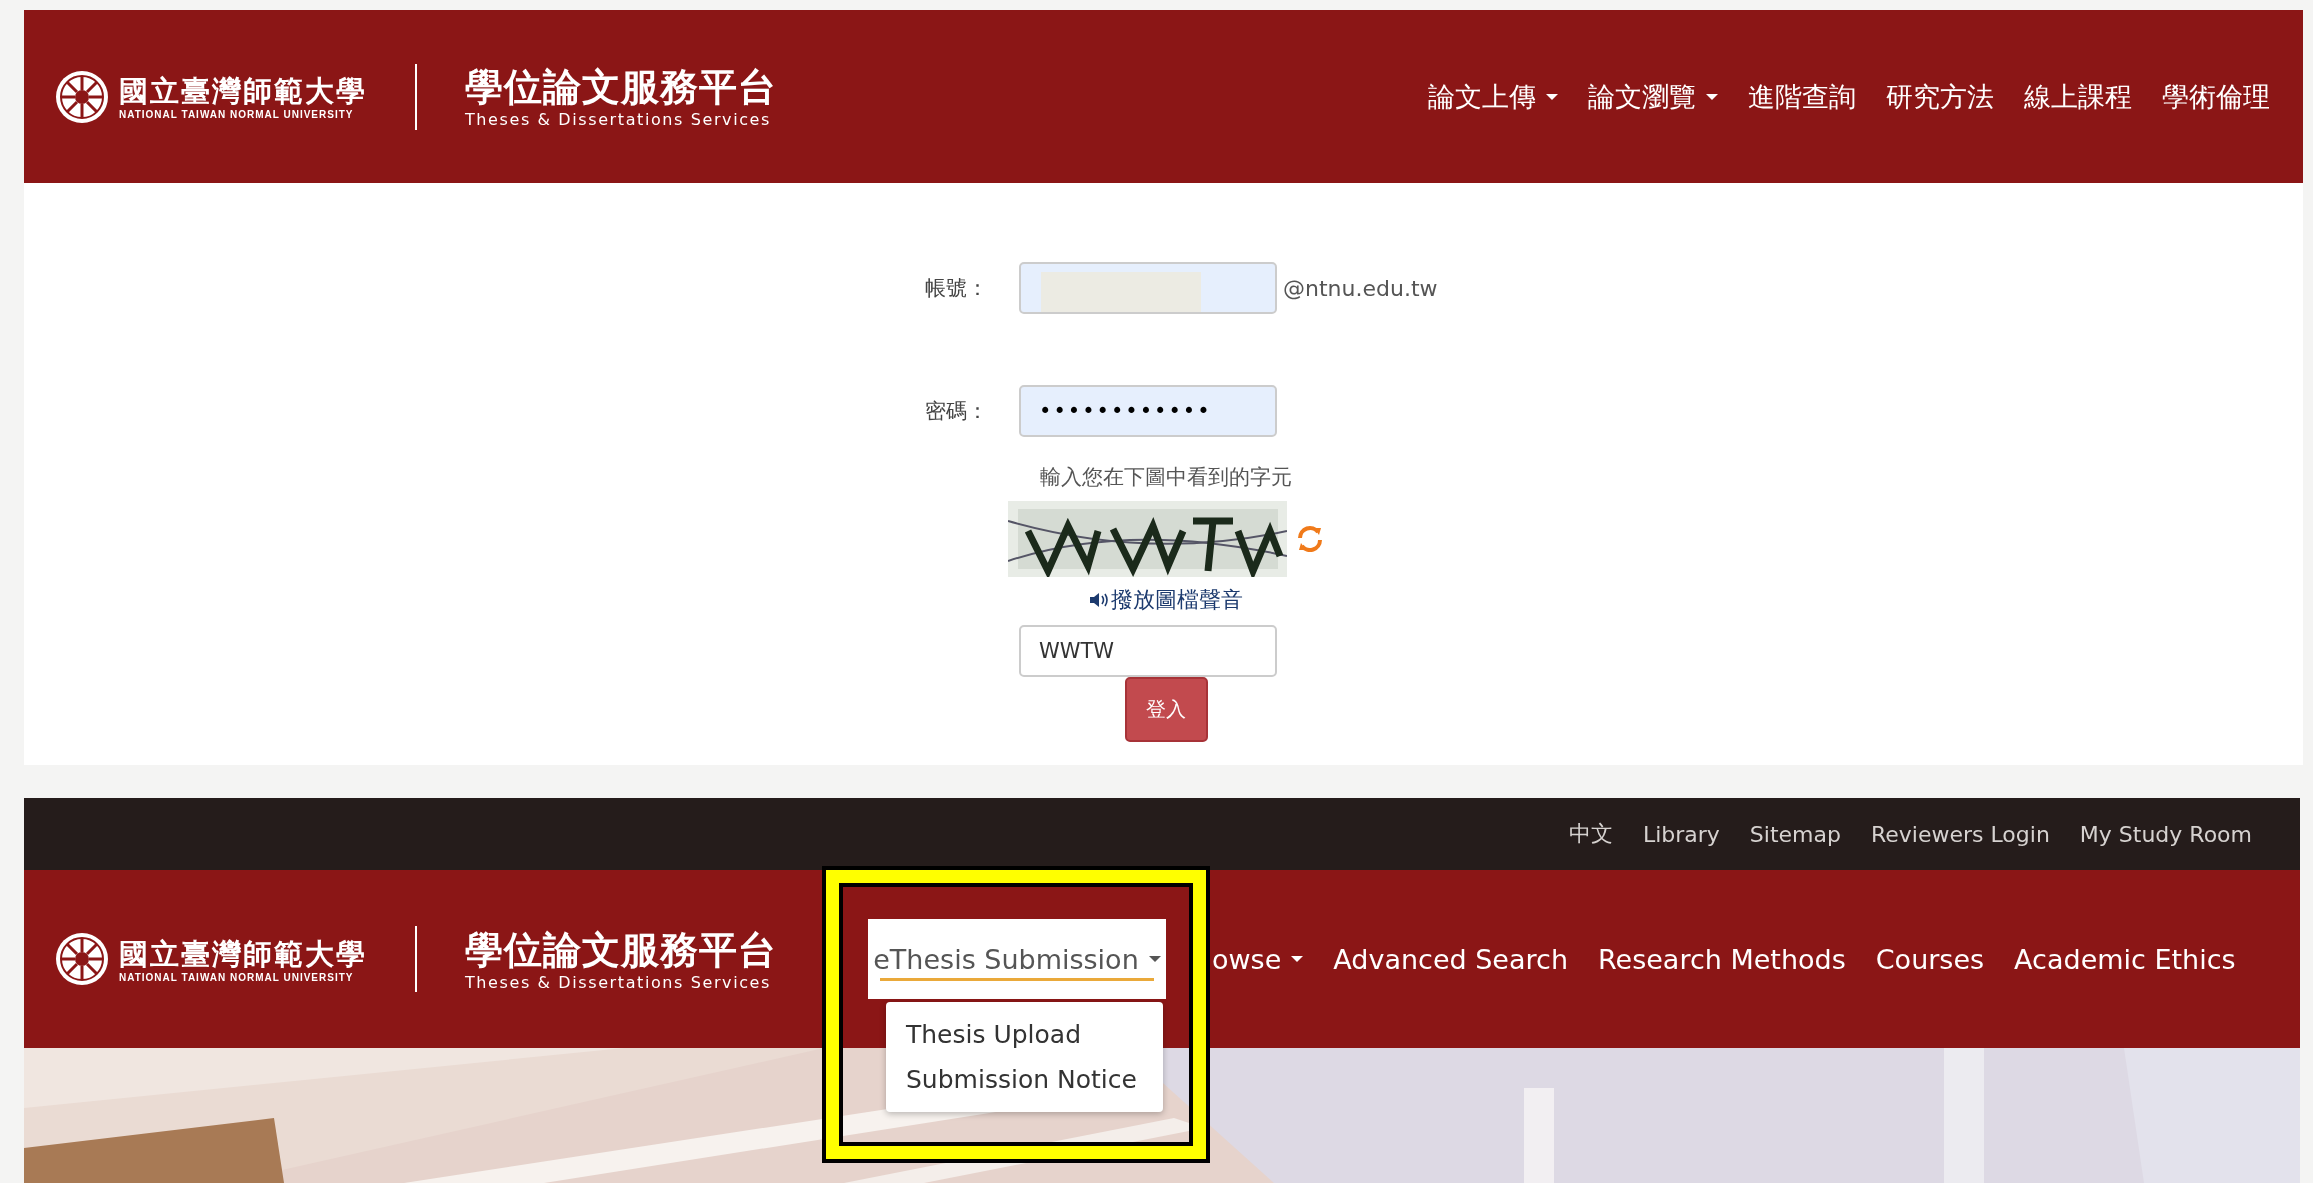 This screenshot has height=1183, width=2313. Describe the element at coordinates (1360, 288) in the screenshot. I see `email-domain: @ntnu.edu.tw` at that location.